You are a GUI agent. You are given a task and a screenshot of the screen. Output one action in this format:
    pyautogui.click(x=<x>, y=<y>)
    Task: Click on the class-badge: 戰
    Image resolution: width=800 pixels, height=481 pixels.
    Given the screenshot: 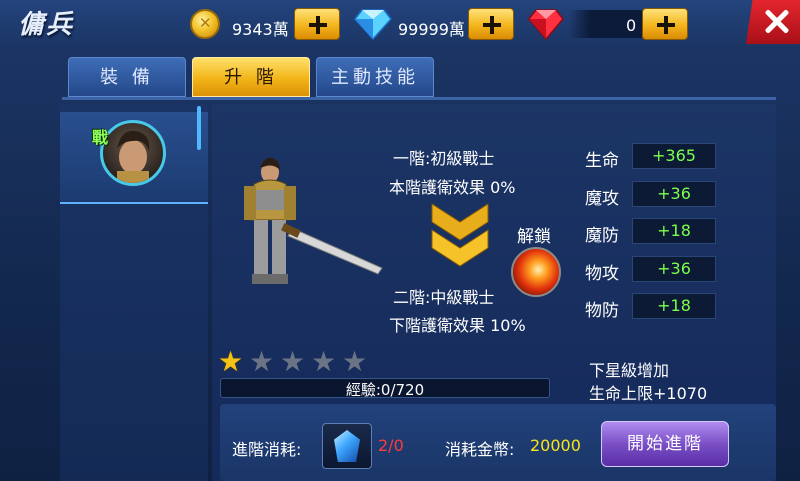 What is the action you would take?
    pyautogui.click(x=100, y=137)
    